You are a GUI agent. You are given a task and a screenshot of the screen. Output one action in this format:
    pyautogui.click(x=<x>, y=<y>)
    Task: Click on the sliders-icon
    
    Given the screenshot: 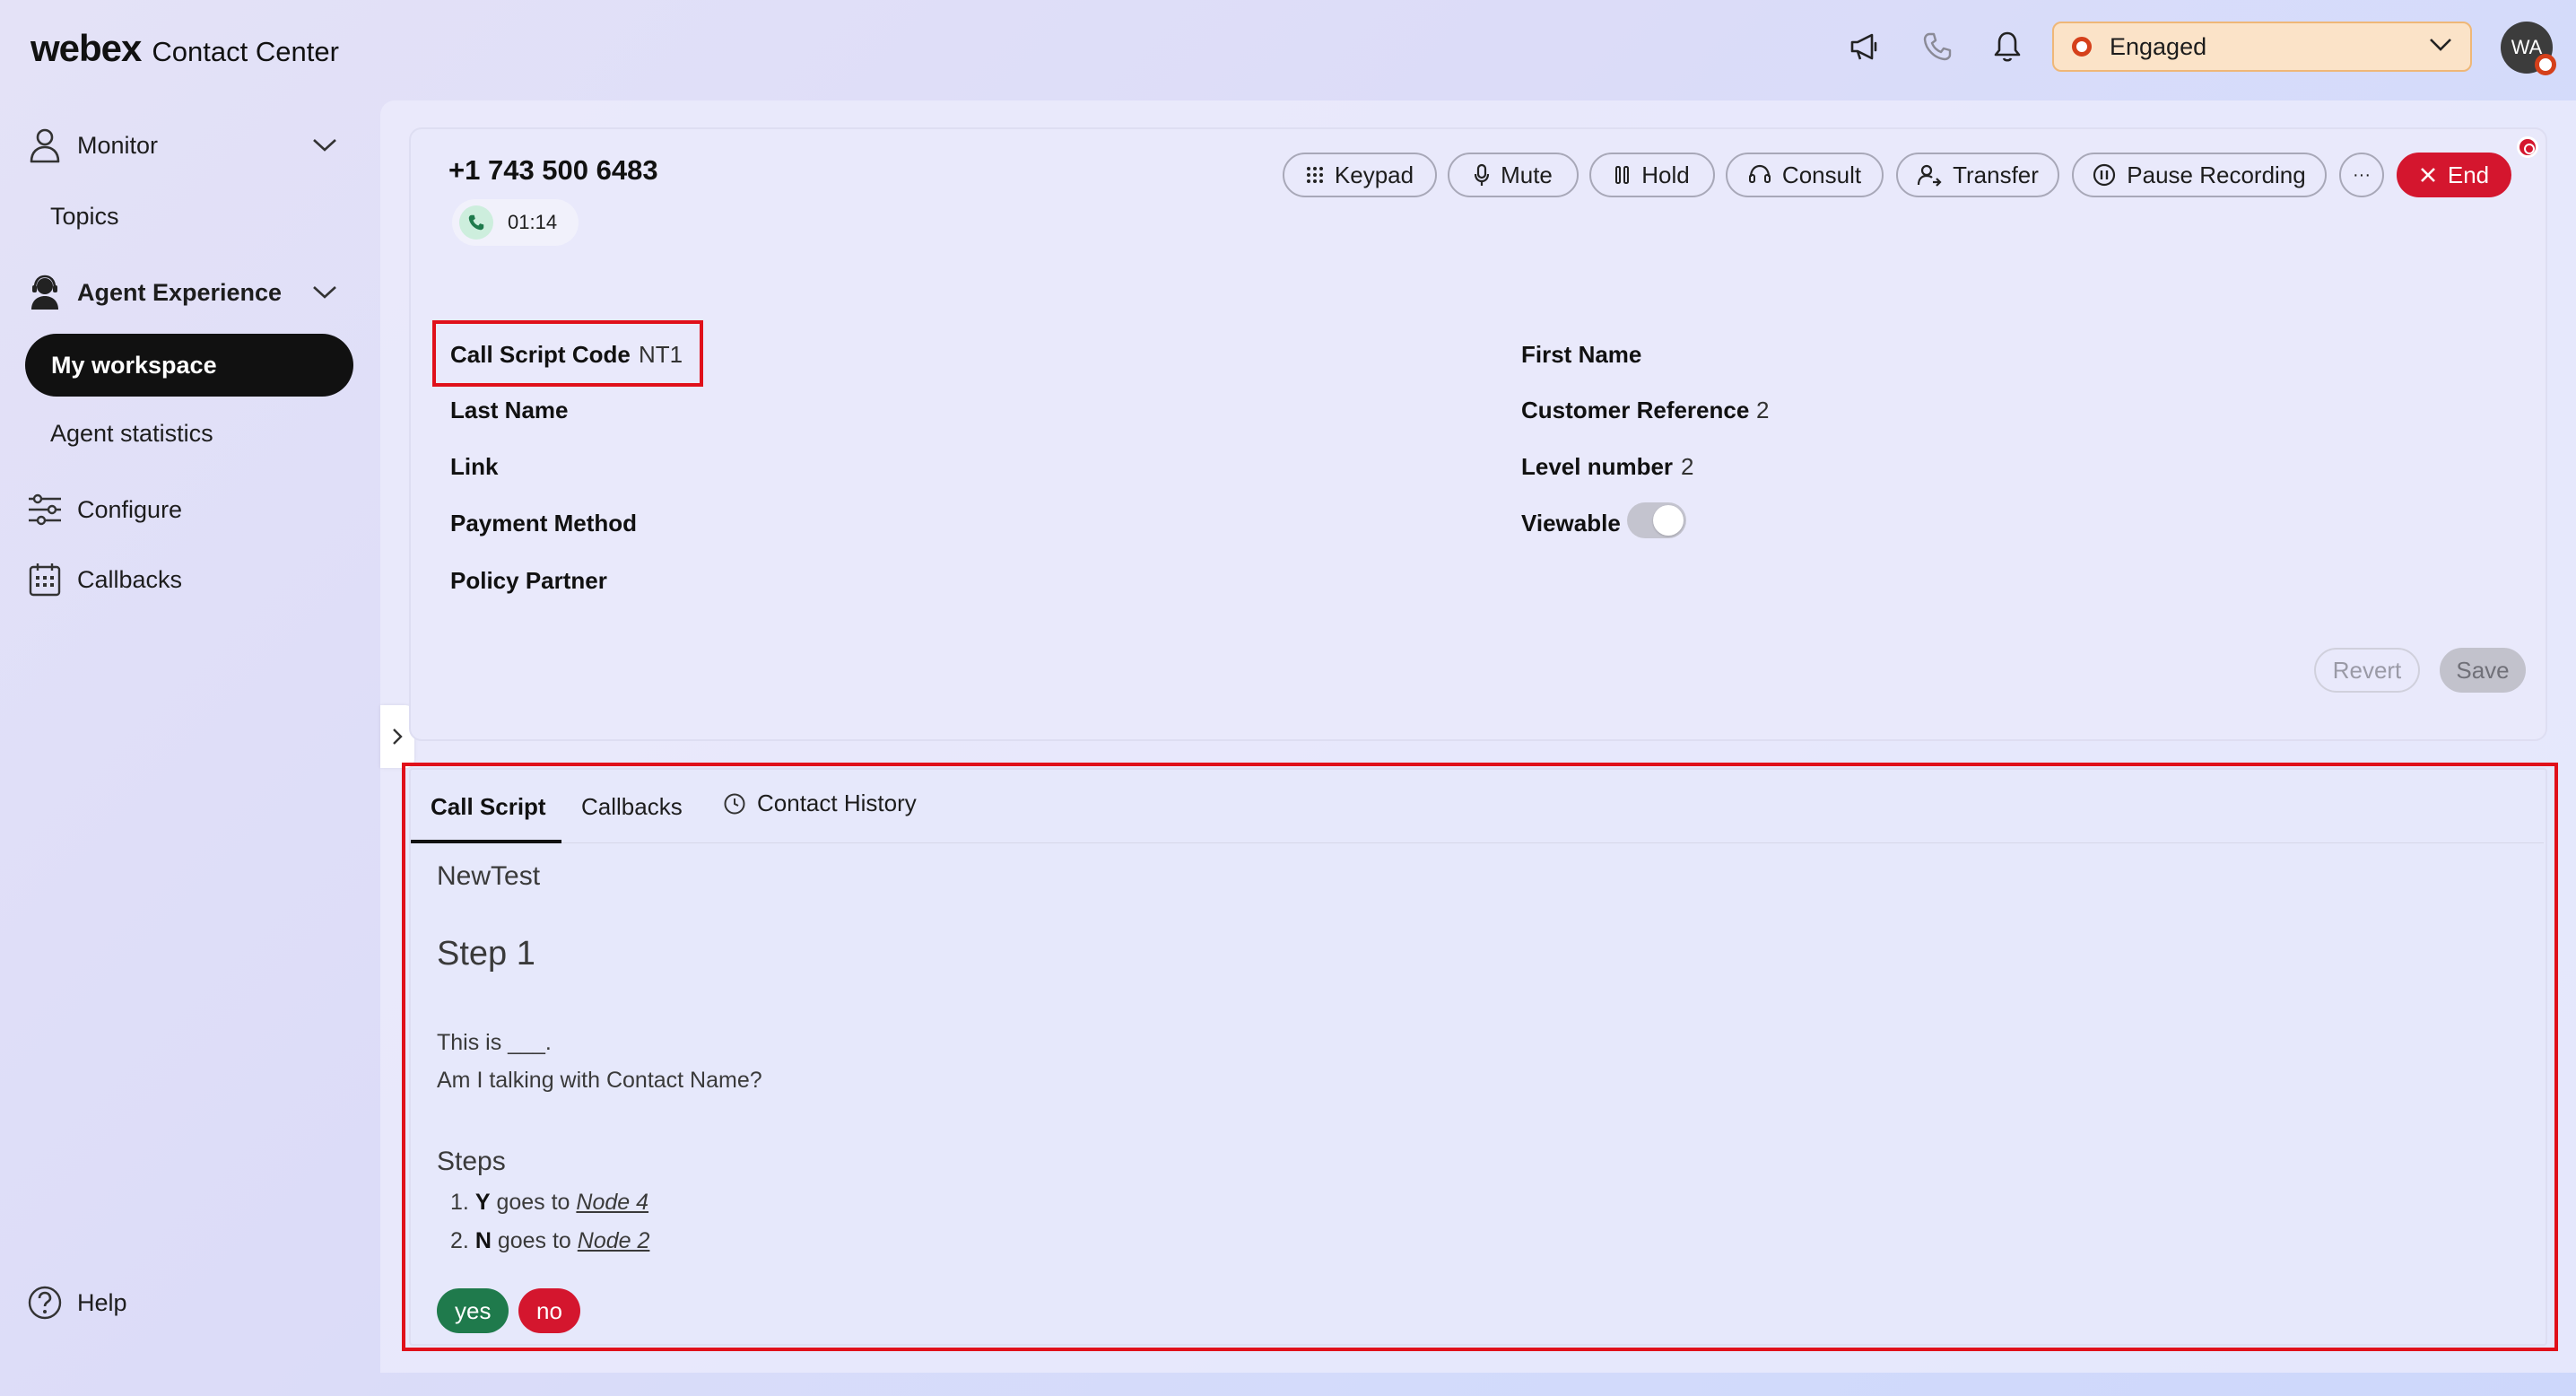 What is the action you would take?
    pyautogui.click(x=45, y=509)
    